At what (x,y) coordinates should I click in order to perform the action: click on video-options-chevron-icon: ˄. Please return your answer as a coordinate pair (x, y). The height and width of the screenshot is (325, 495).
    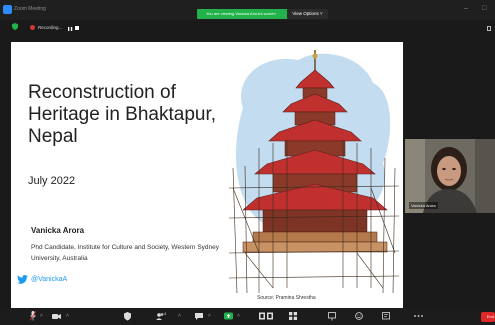
    Looking at the image, I should click on (67, 316).